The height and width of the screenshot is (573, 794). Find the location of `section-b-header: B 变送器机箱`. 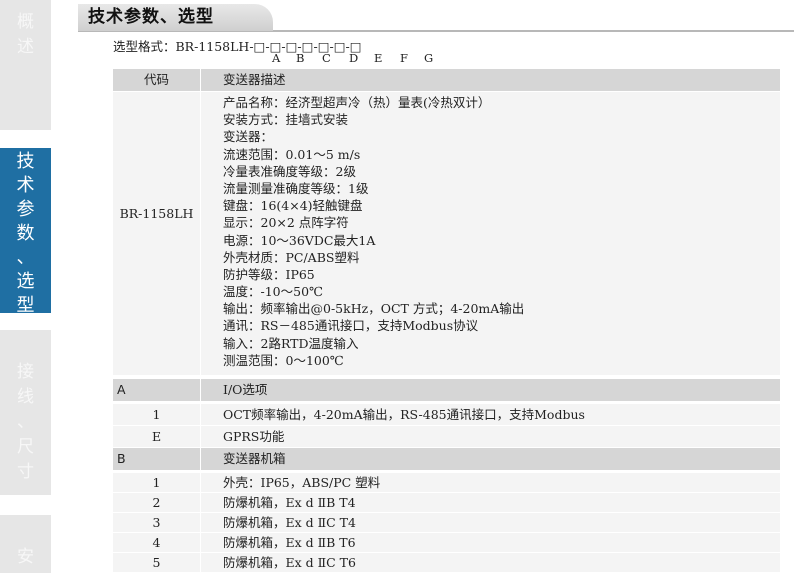

section-b-header: B 变送器机箱 is located at coordinates (446, 459).